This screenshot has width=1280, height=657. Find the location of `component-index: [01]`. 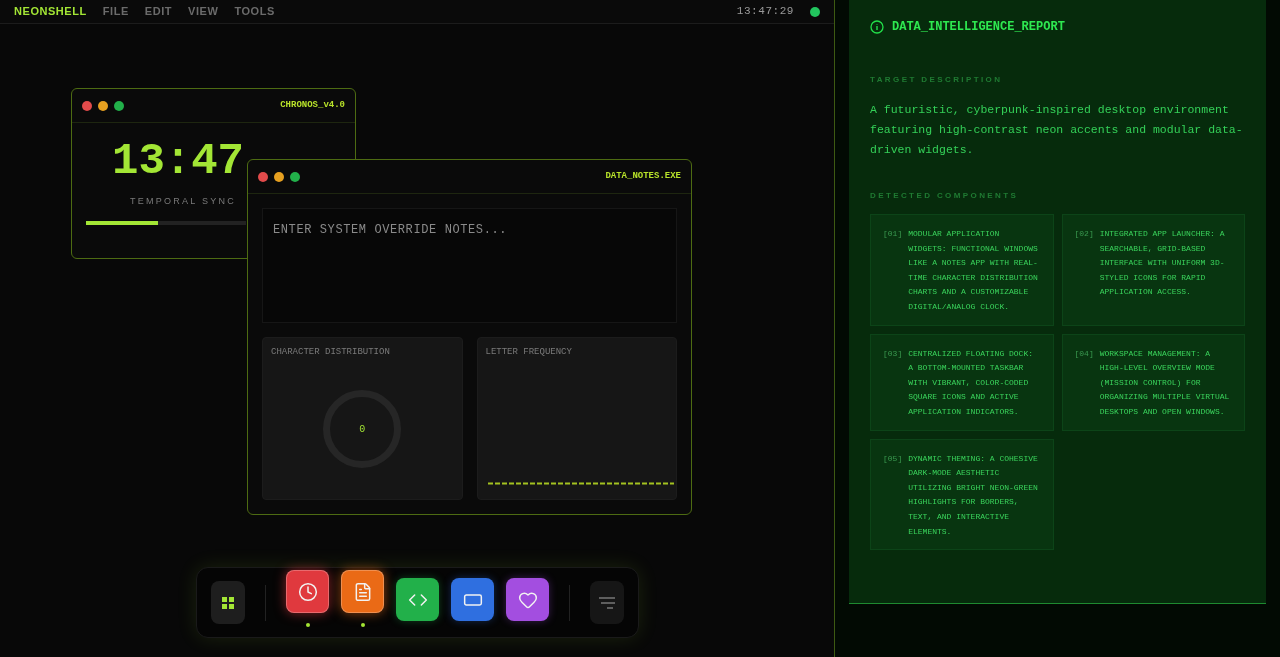

component-index: [01] is located at coordinates (893, 234).